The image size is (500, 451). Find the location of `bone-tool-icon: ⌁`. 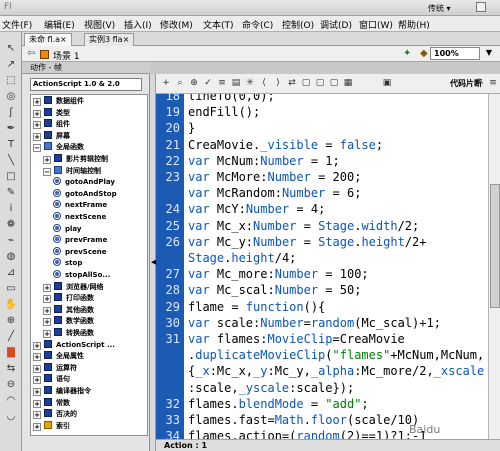

bone-tool-icon: ⌁ is located at coordinates (11, 241).